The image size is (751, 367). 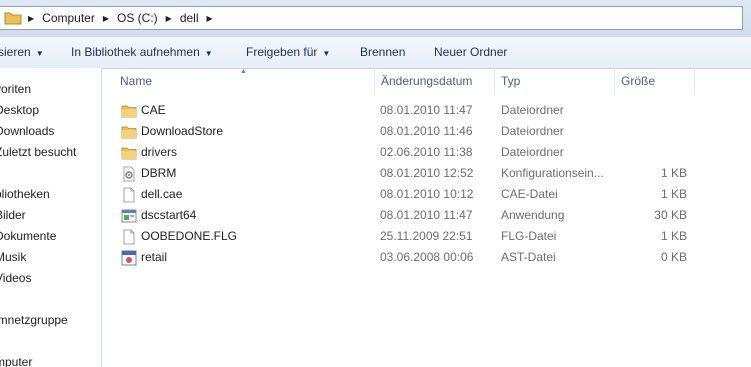 I want to click on nav-item-desktop: Desktop, so click(x=19, y=110).